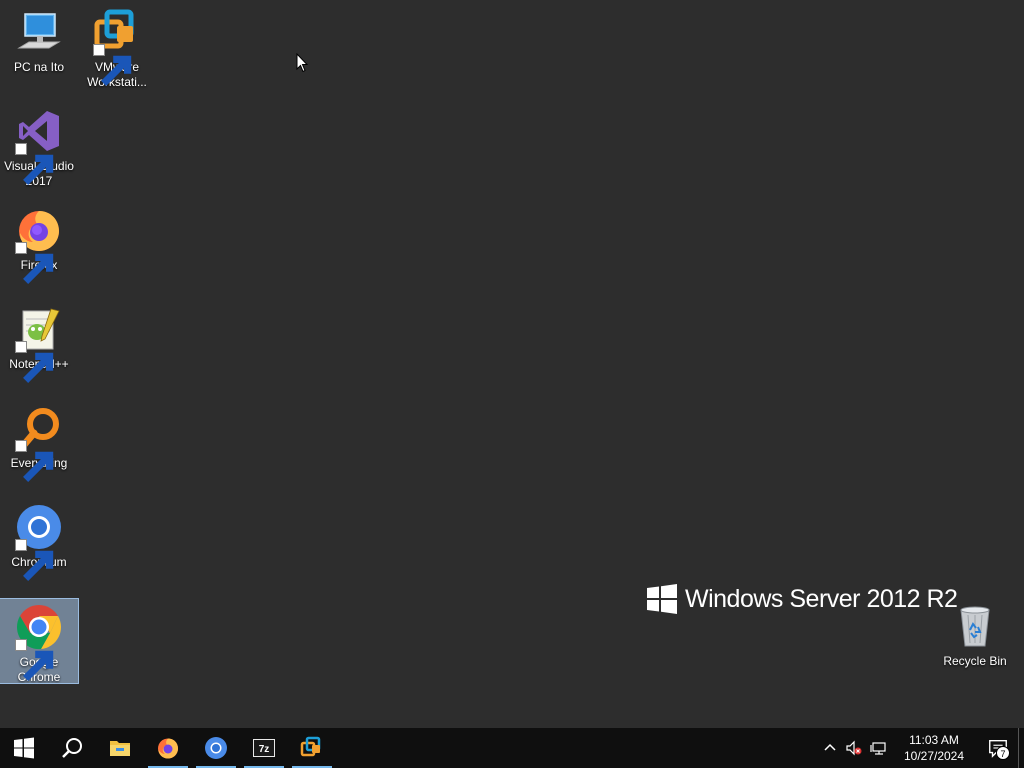 This screenshot has height=768, width=1024. I want to click on taskbar-firefox, so click(168, 748).